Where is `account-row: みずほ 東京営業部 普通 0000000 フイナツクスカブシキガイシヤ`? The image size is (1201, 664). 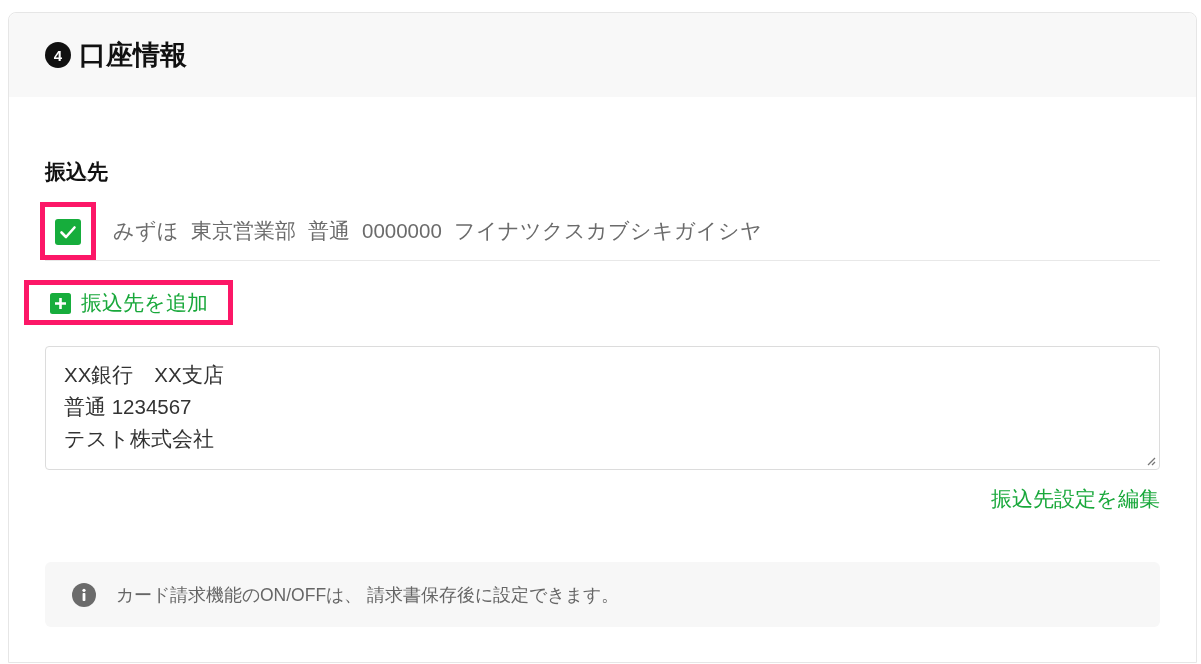 account-row: みずほ 東京営業部 普通 0000000 フイナツクスカブシキガイシヤ is located at coordinates (602, 231).